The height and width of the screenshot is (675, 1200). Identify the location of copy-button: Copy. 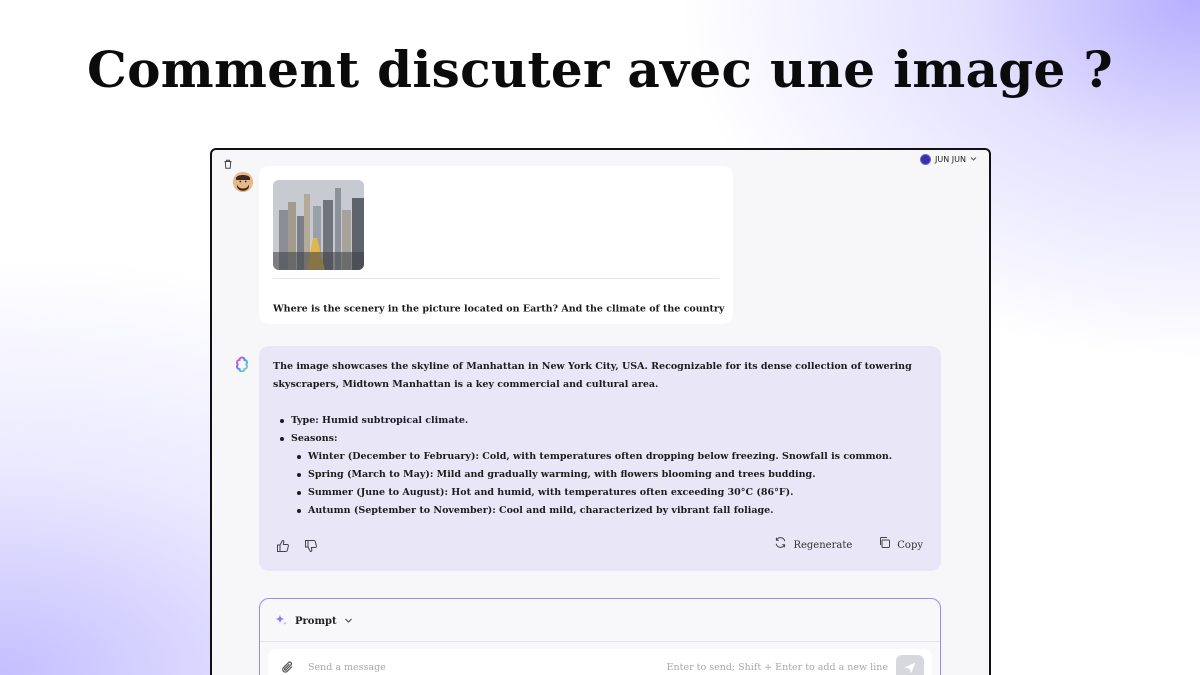
(900, 546).